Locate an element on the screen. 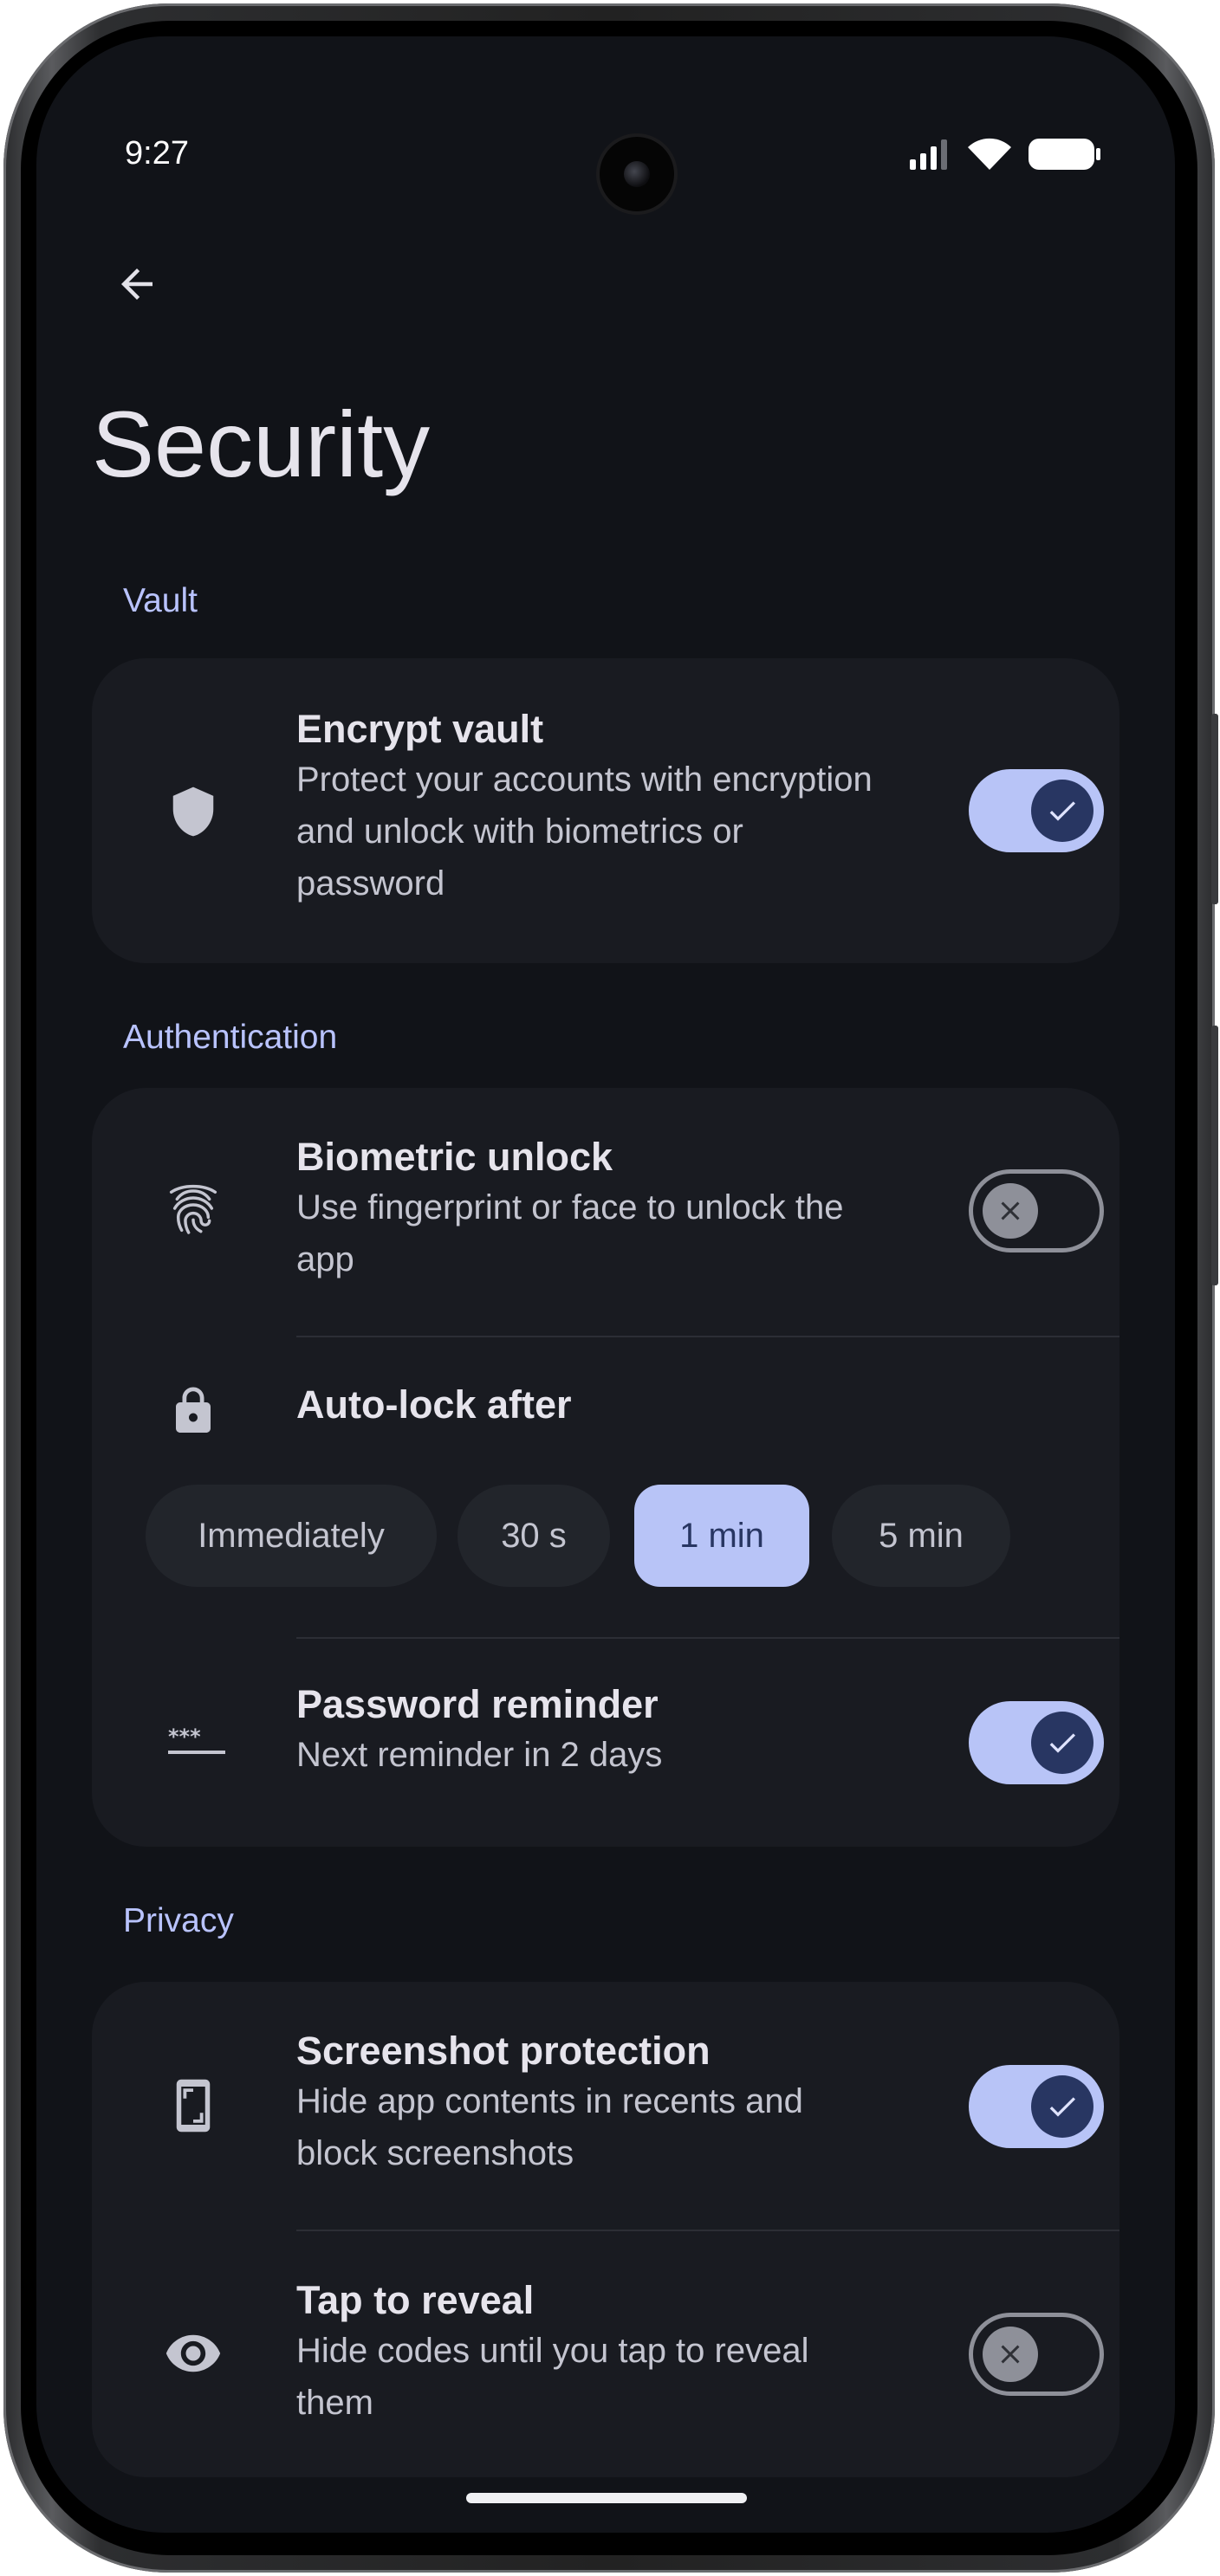 The height and width of the screenshot is (2576, 1220). signal-icon is located at coordinates (928, 154).